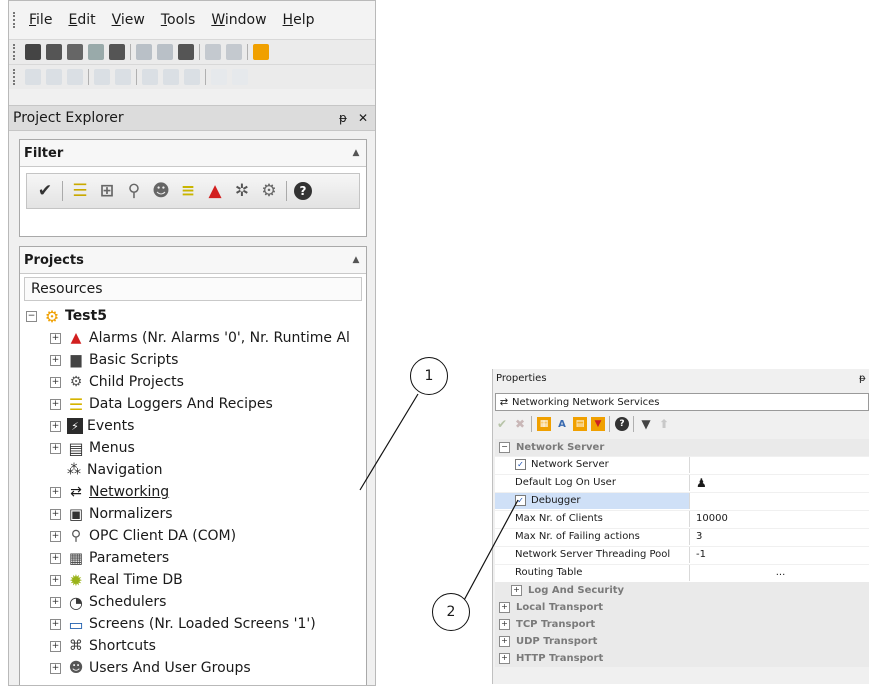 This screenshot has width=869, height=686. What do you see at coordinates (451, 612) in the screenshot?
I see `callout-2: 2` at bounding box center [451, 612].